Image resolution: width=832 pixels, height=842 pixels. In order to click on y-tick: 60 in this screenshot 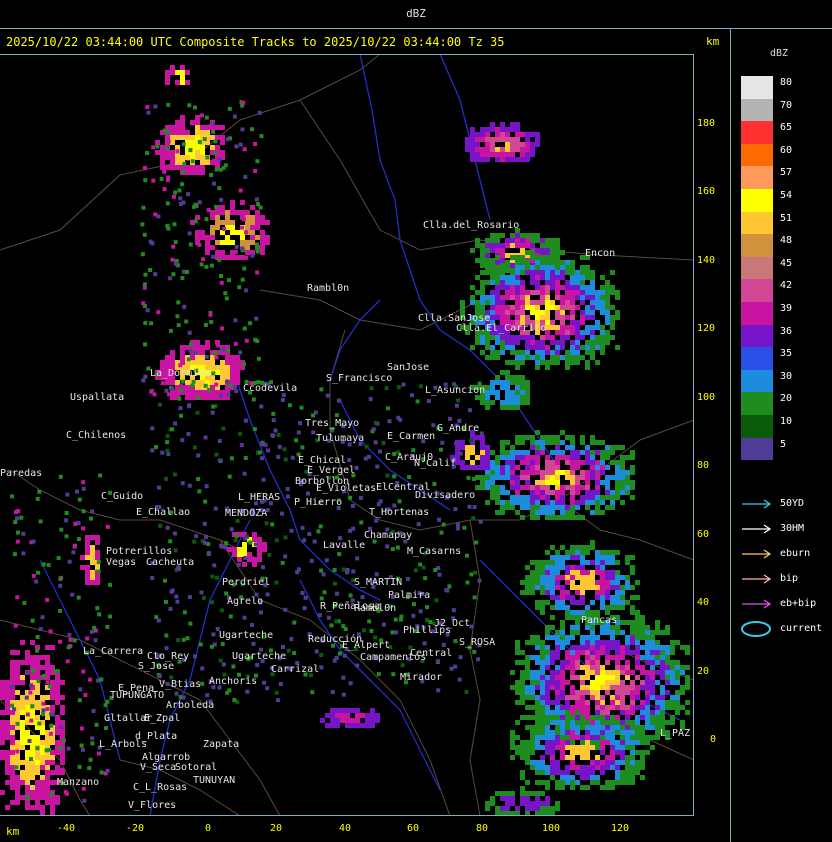, I will do `click(703, 534)`.